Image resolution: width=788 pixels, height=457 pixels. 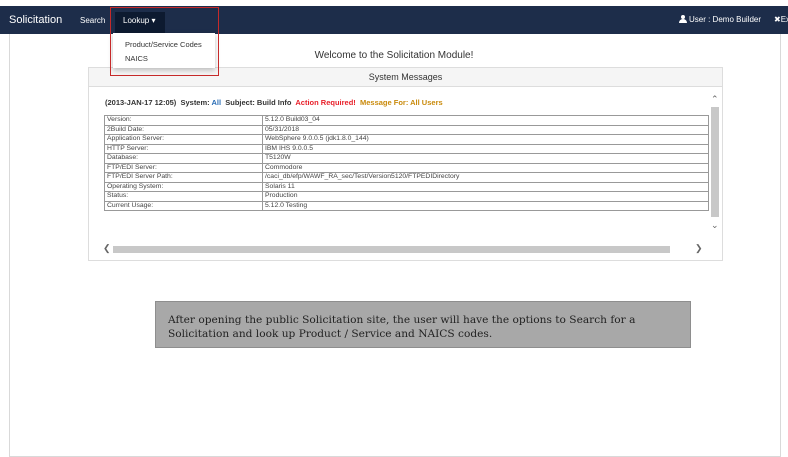 I want to click on row-key: FTP/EDI Server:, so click(x=183, y=167).